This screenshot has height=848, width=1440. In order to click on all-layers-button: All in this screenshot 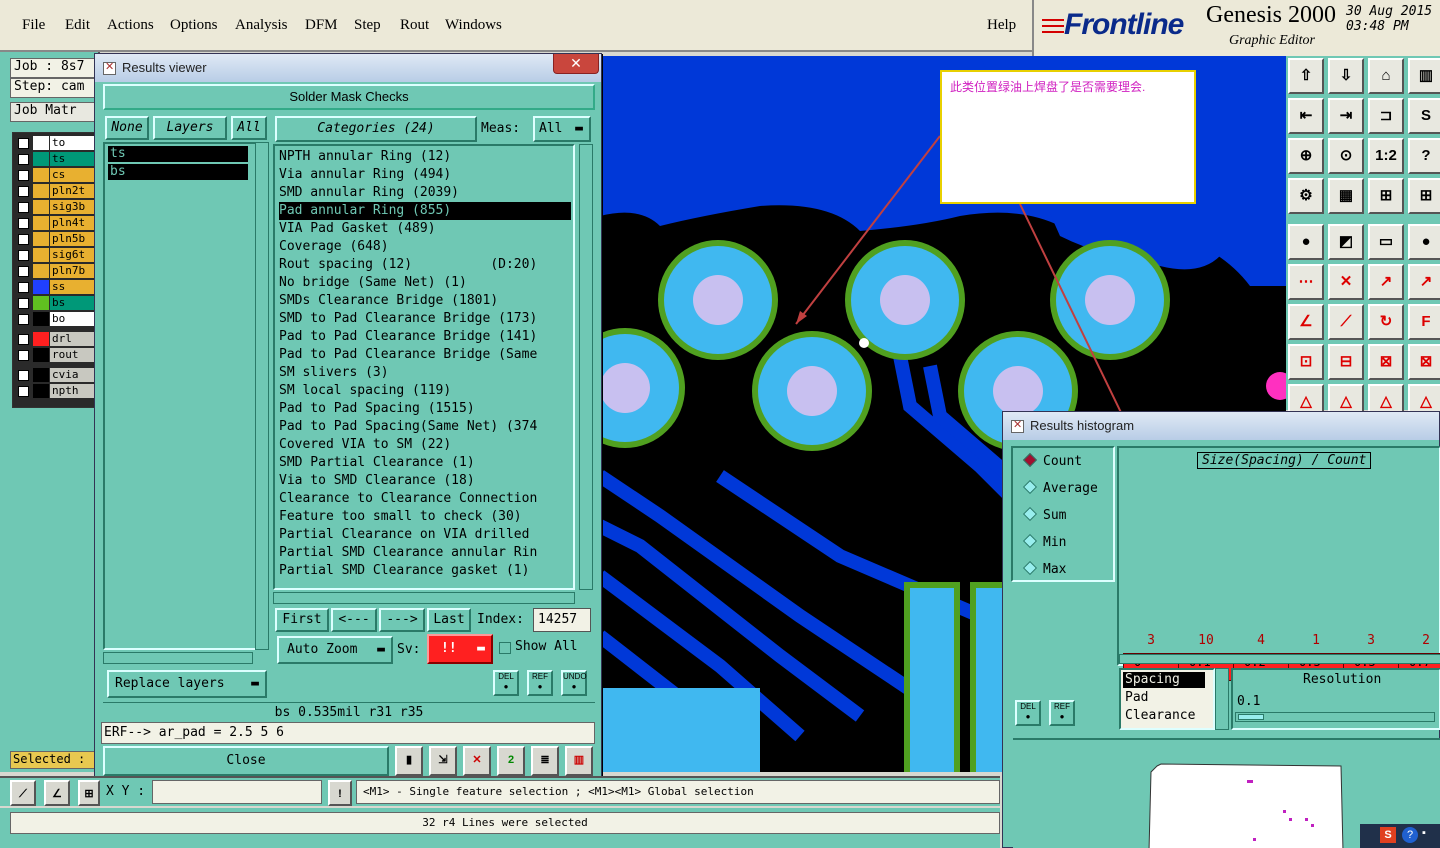, I will do `click(249, 128)`.